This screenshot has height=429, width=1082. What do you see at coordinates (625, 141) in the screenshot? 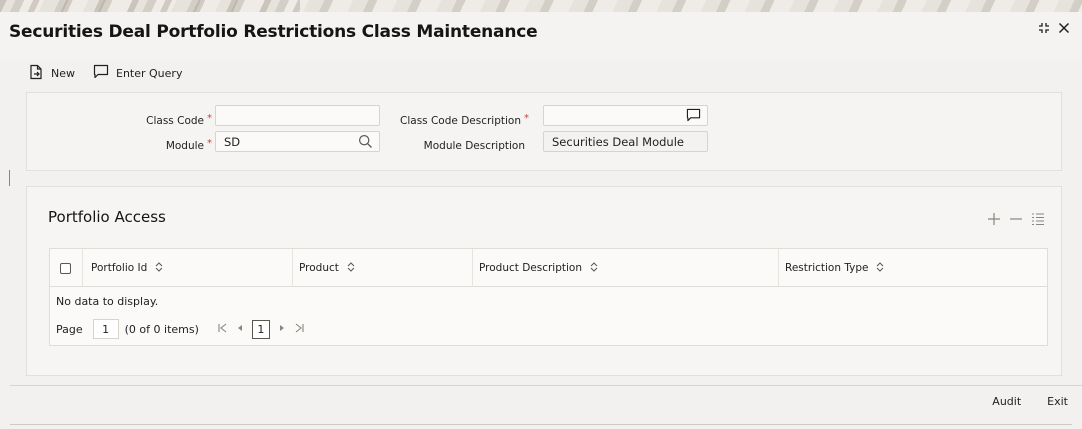
I see `module-description-field: Securities Deal Module` at bounding box center [625, 141].